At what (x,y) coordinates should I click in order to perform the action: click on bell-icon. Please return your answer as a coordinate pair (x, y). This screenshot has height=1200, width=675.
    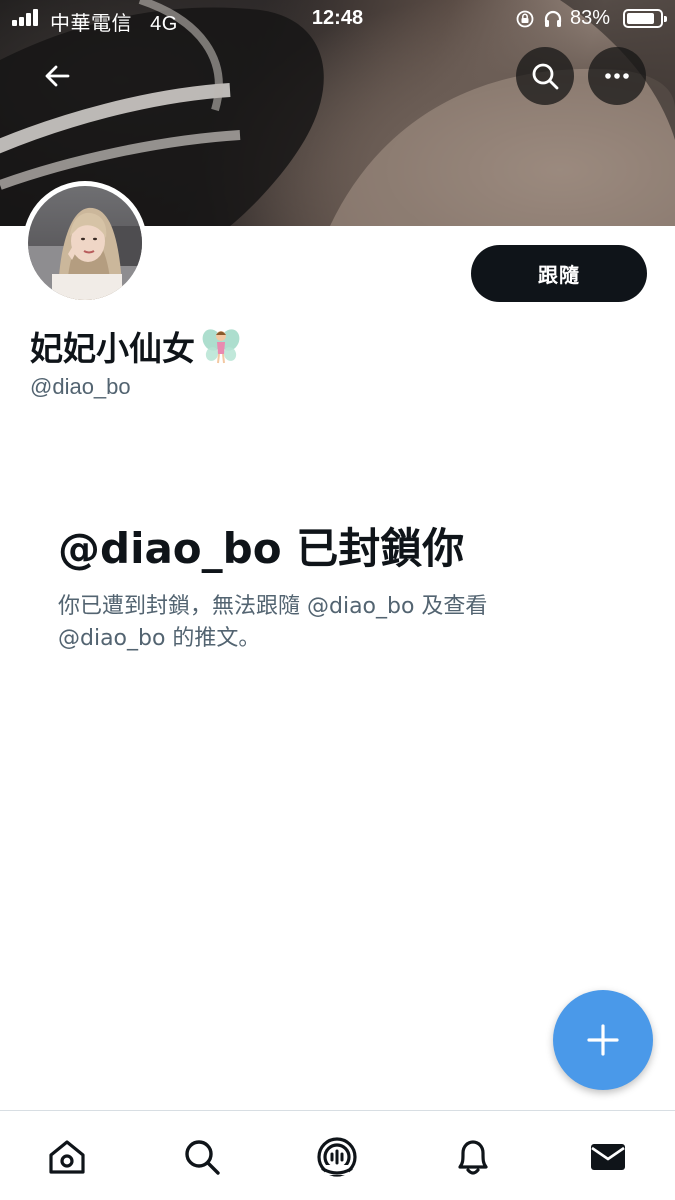
    Looking at the image, I should click on (473, 1157).